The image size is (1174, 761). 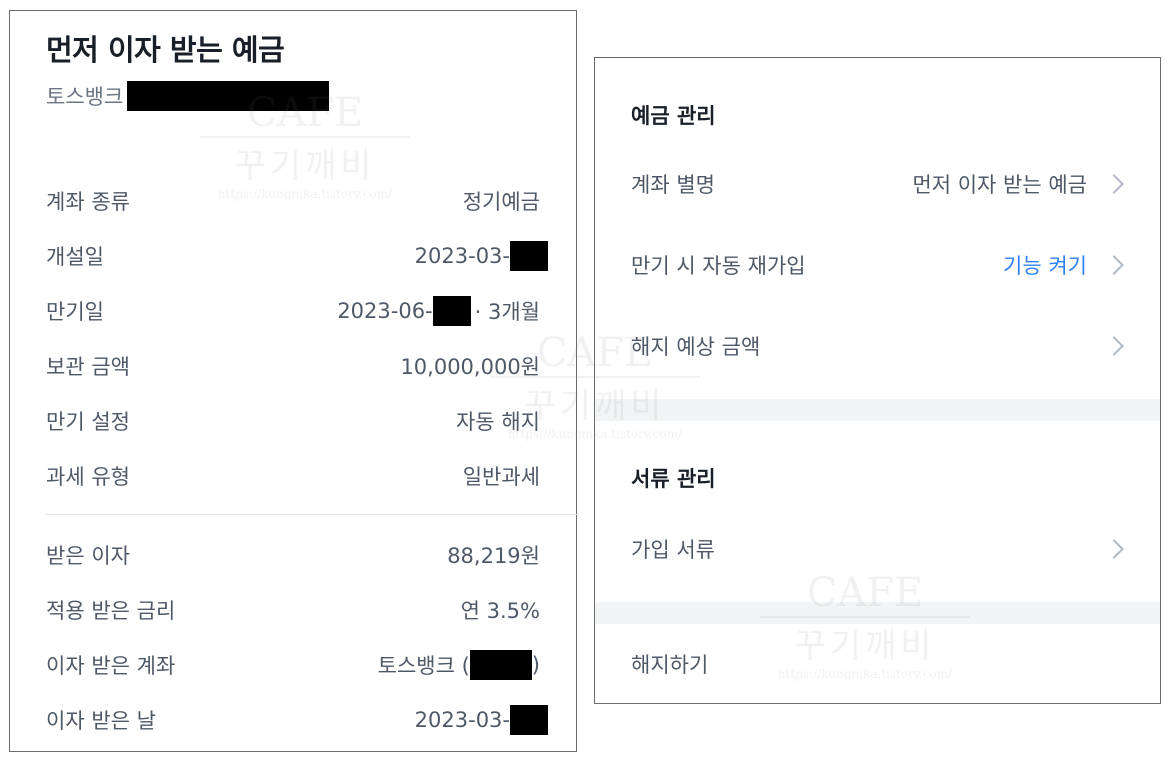 I want to click on interest-label: 받은 이자, so click(x=88, y=556).